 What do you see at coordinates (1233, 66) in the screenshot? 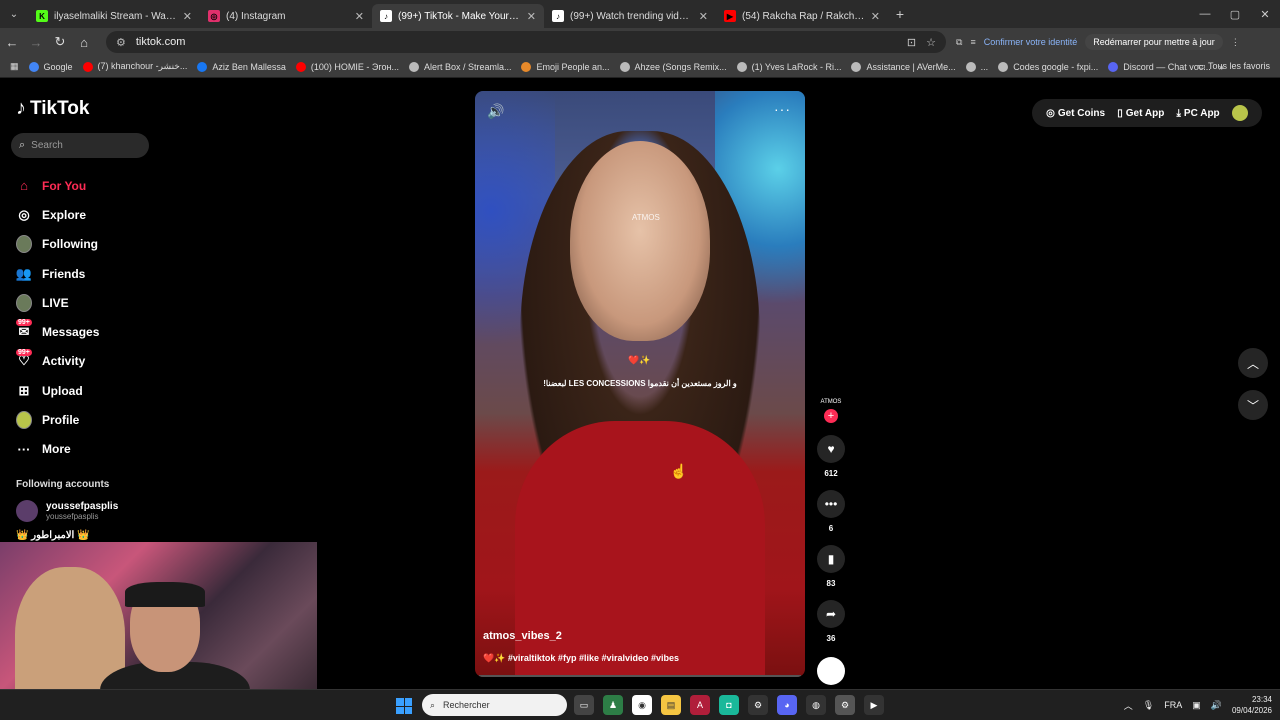
I see `all-bookmarks: ▭ Tous les favoris` at bounding box center [1233, 66].